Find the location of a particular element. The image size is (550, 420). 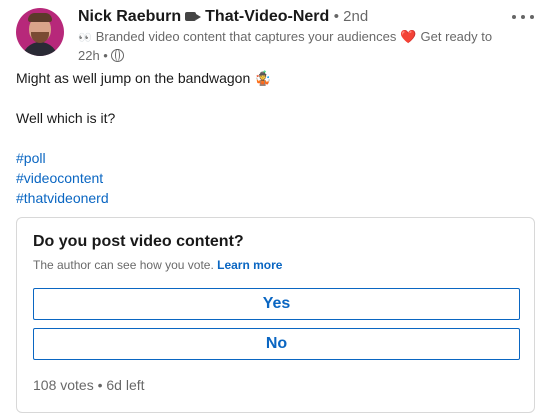

learn-more-link: Learn more is located at coordinates (249, 265).